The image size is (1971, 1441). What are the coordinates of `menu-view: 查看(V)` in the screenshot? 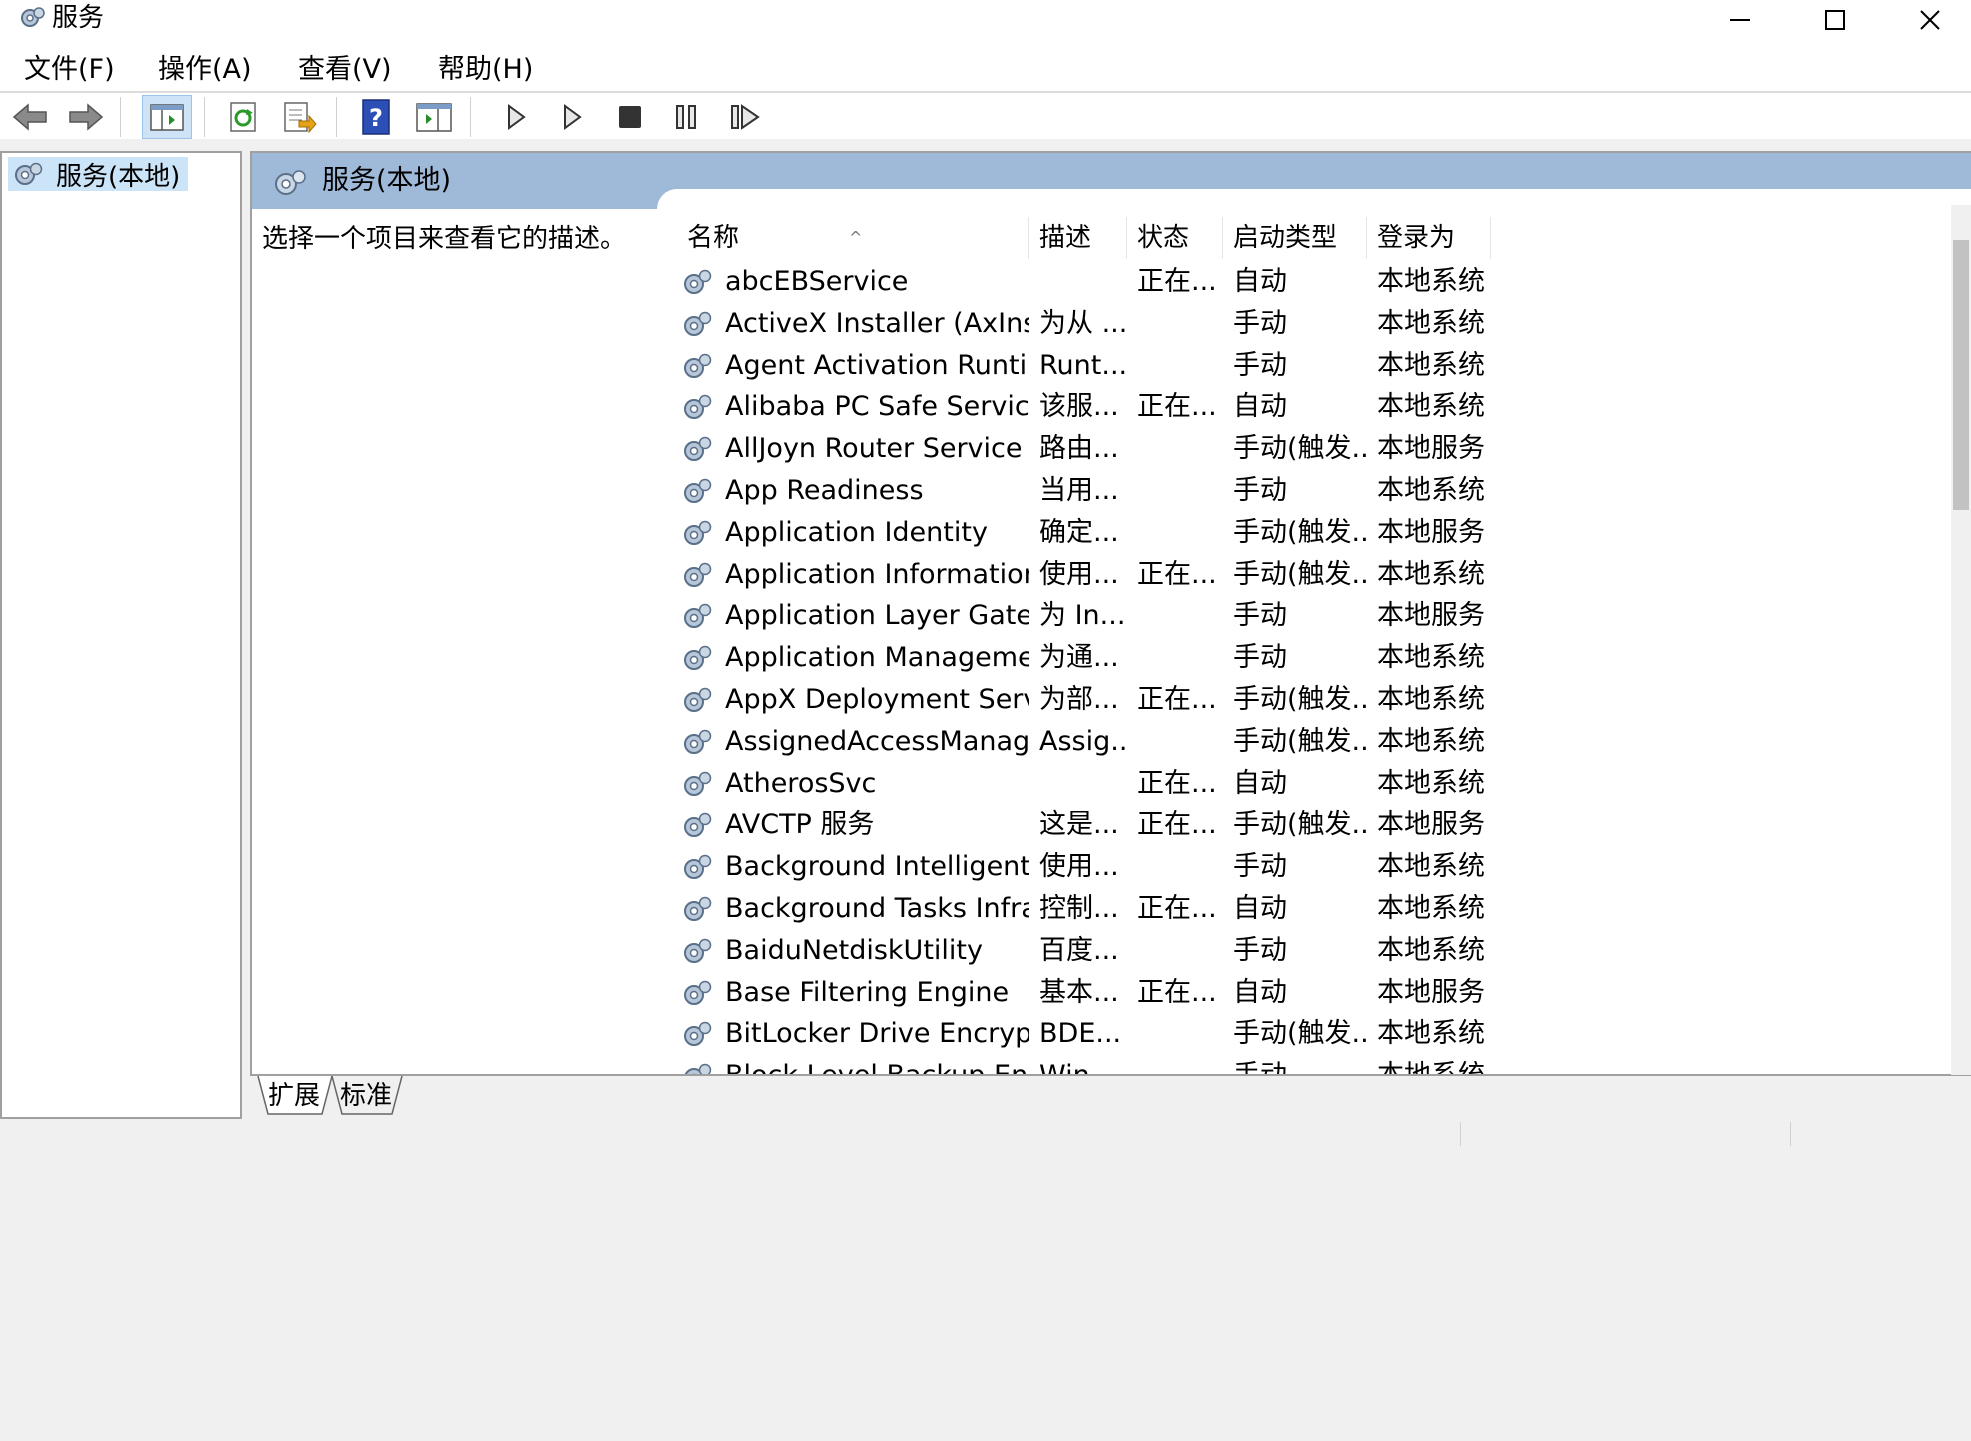 It's located at (345, 70).